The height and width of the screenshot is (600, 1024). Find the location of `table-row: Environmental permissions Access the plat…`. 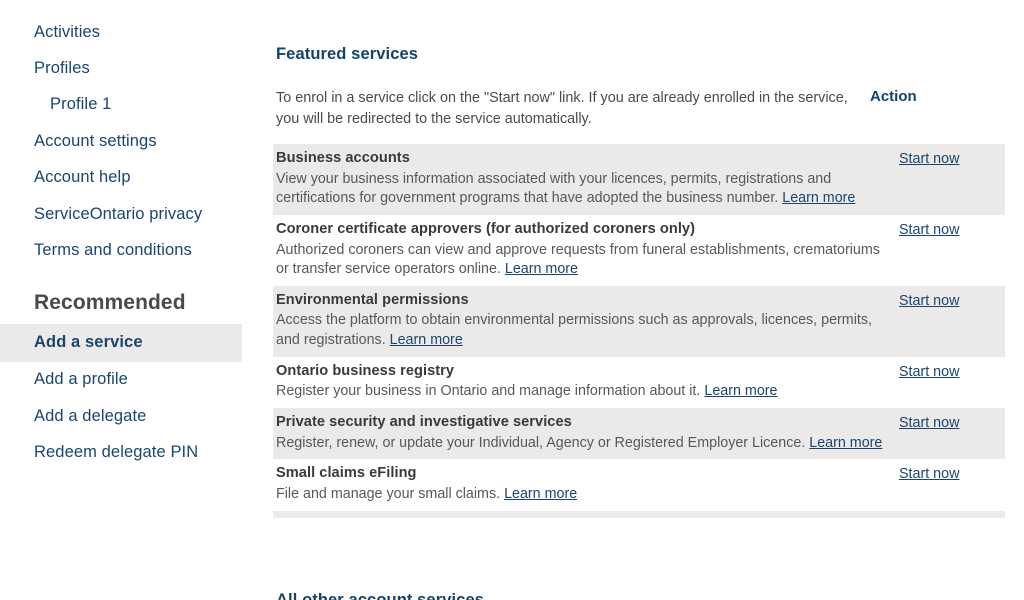

table-row: Environmental permissions Access the plat… is located at coordinates (639, 322).